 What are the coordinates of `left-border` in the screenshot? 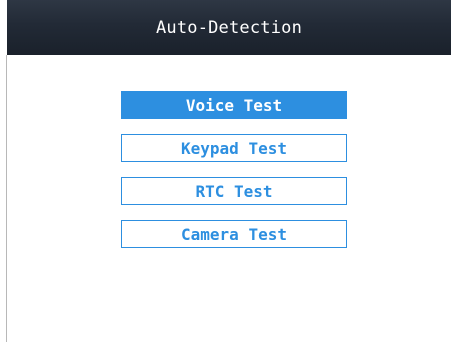 It's located at (6, 198).